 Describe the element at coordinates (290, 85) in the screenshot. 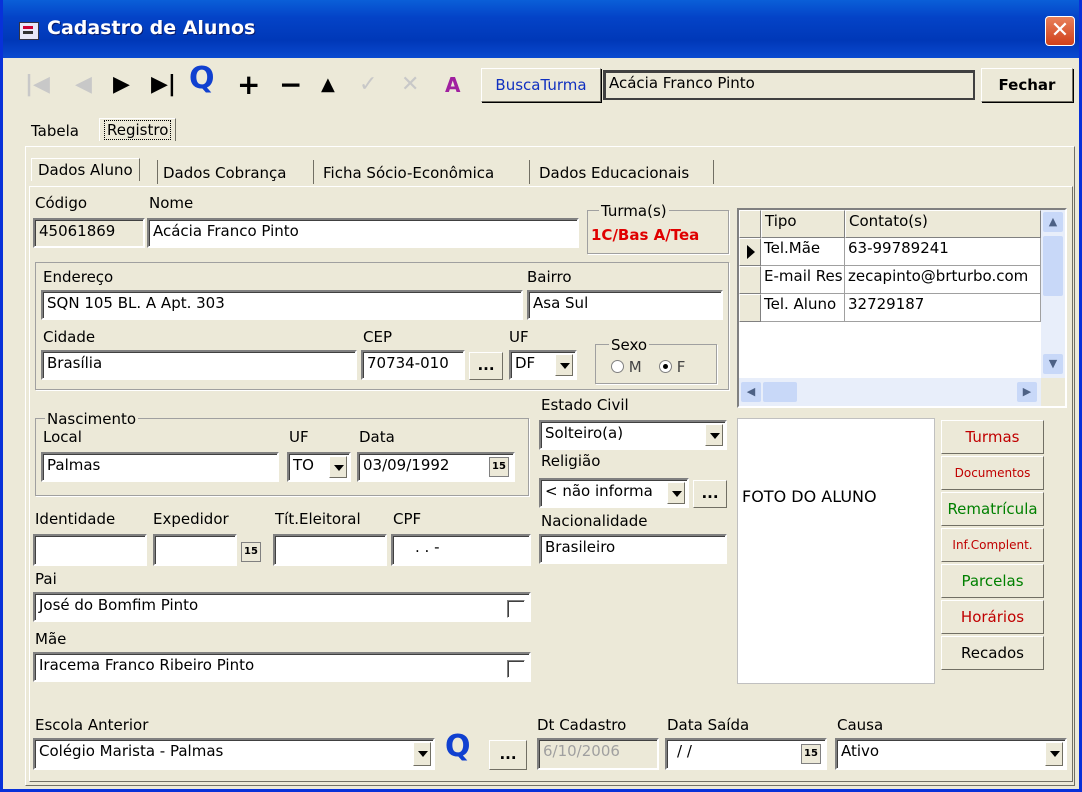

I see `delete-record-button: −` at that location.